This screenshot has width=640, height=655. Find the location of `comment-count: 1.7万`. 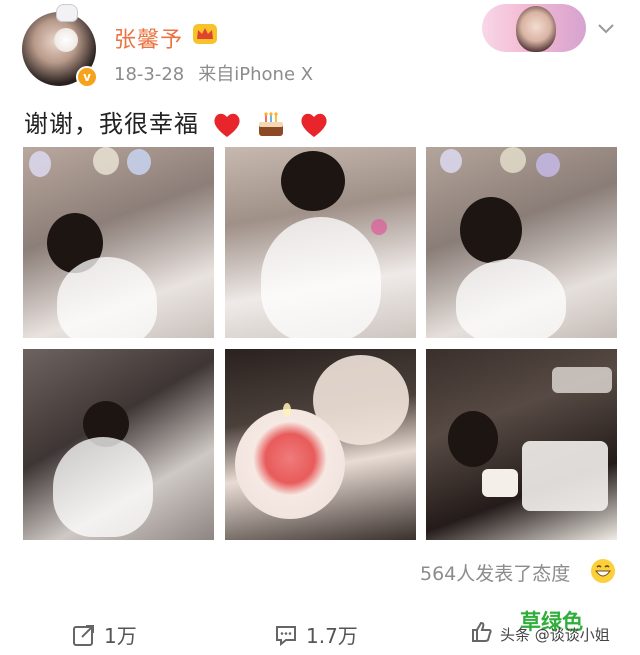

comment-count: 1.7万 is located at coordinates (332, 636).